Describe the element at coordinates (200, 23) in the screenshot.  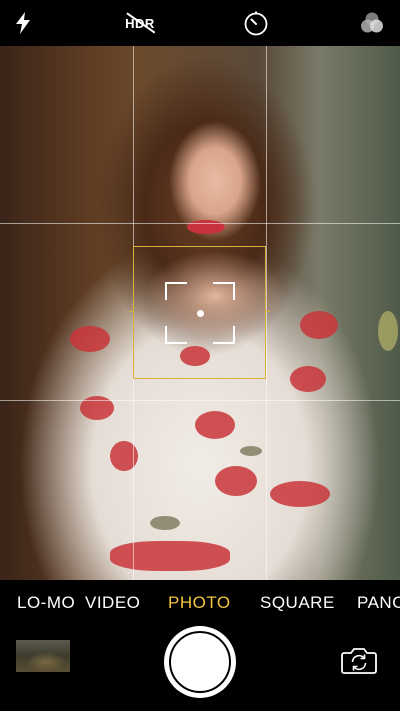
I see `top-bar: HDR` at that location.